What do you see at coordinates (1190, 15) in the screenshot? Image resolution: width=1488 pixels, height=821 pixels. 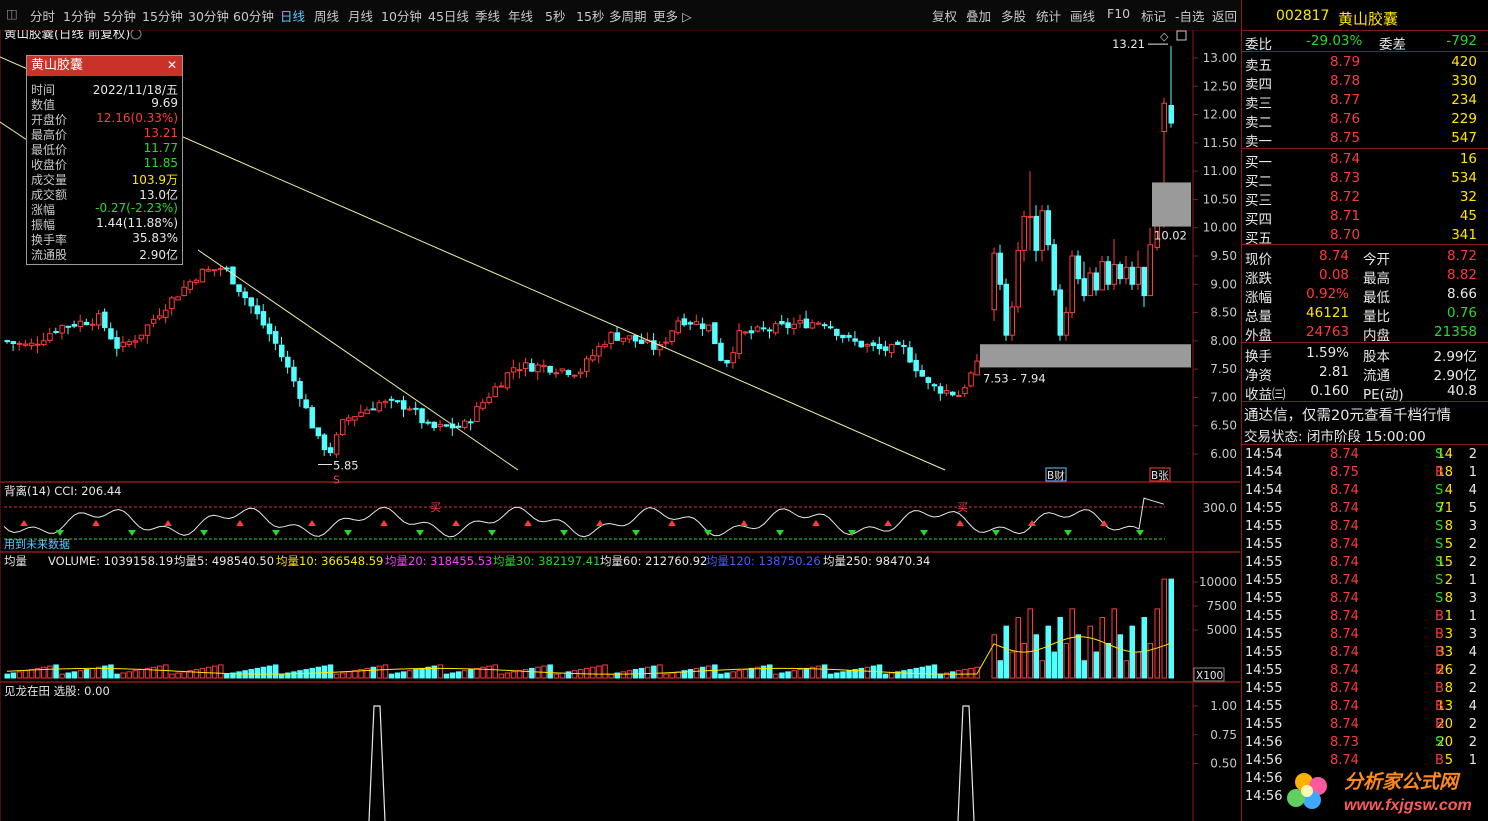 I see `tool-7: -自选` at bounding box center [1190, 15].